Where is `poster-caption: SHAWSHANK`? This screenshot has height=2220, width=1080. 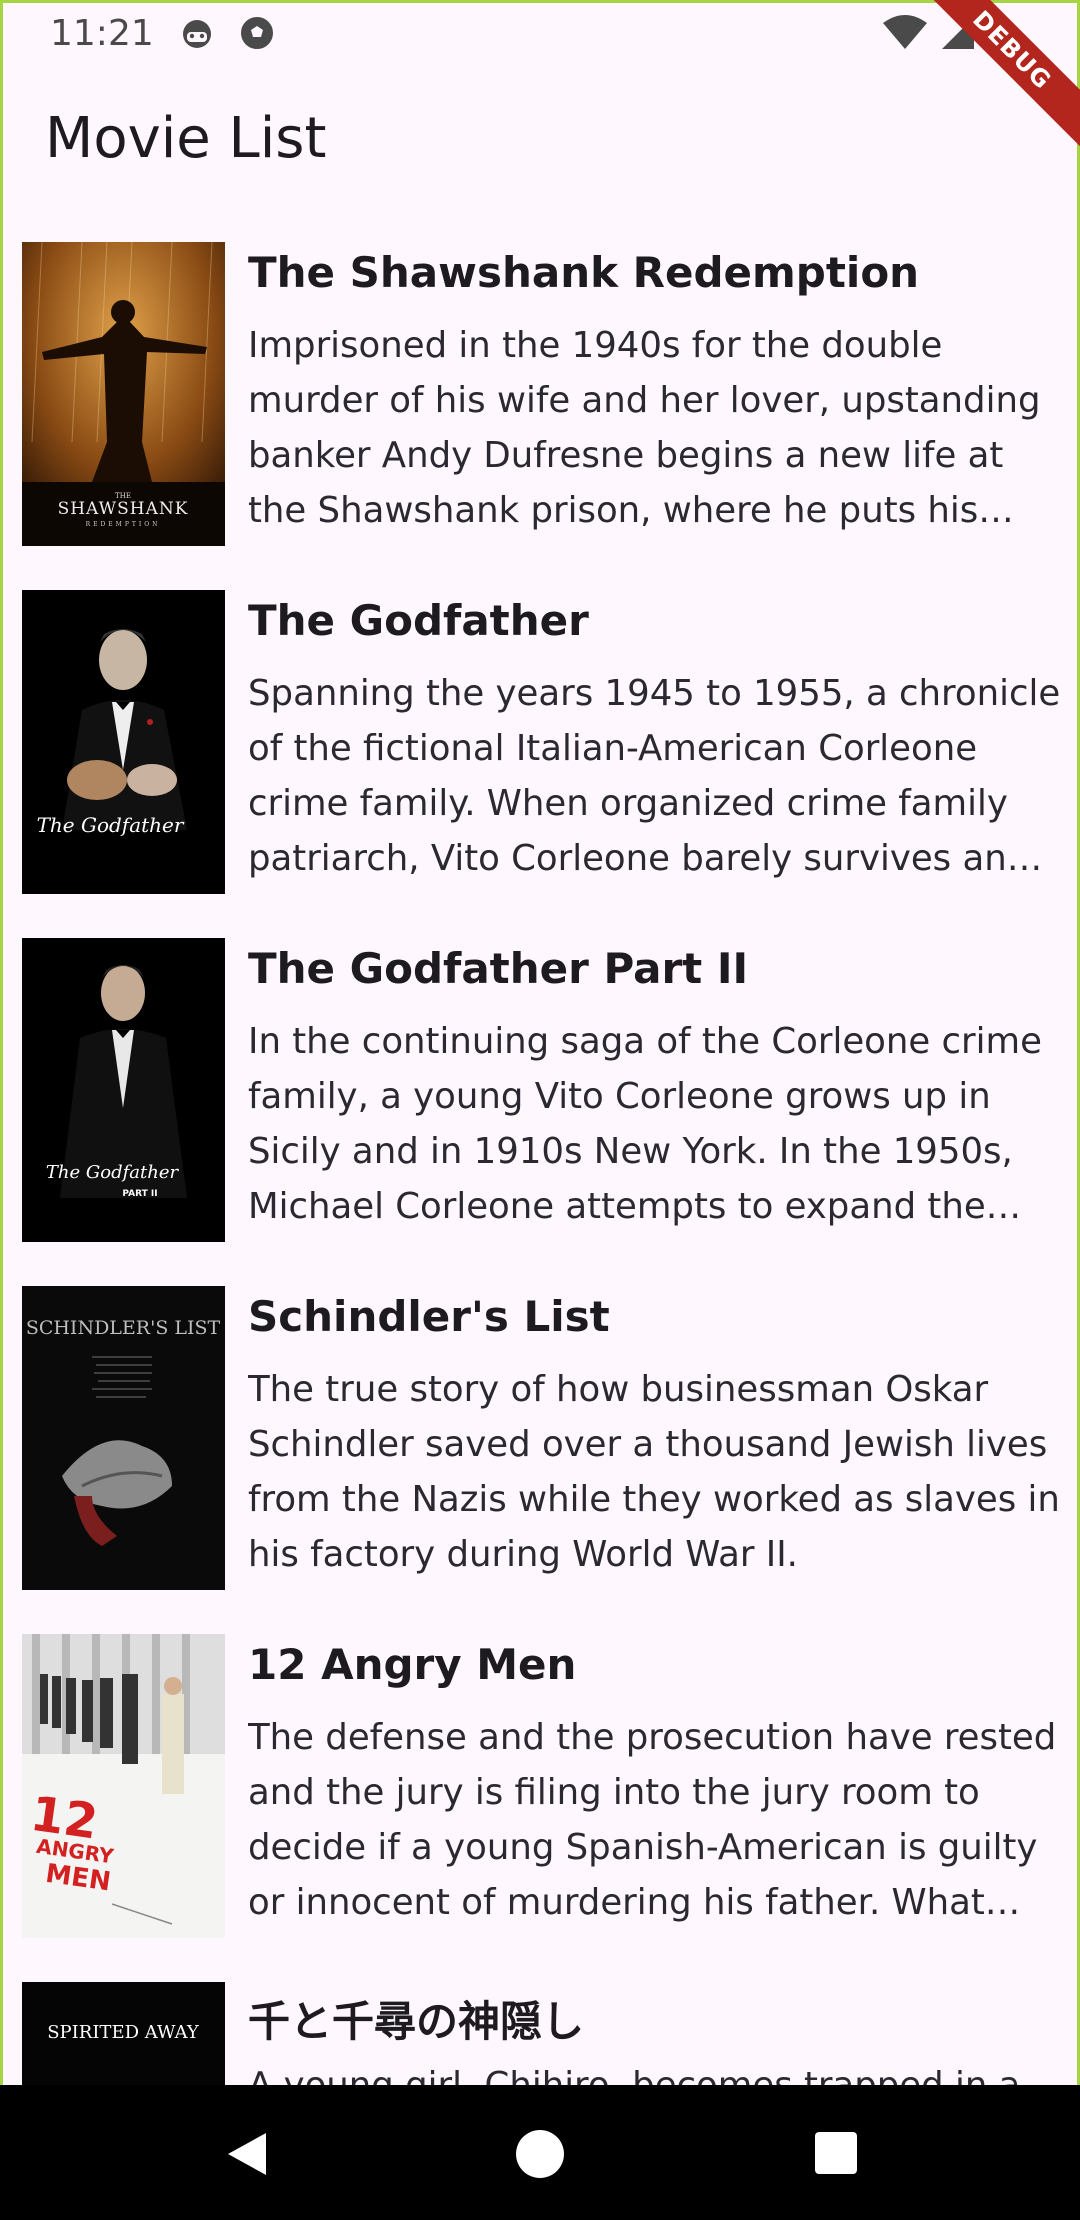 poster-caption: SHAWSHANK is located at coordinates (123, 509).